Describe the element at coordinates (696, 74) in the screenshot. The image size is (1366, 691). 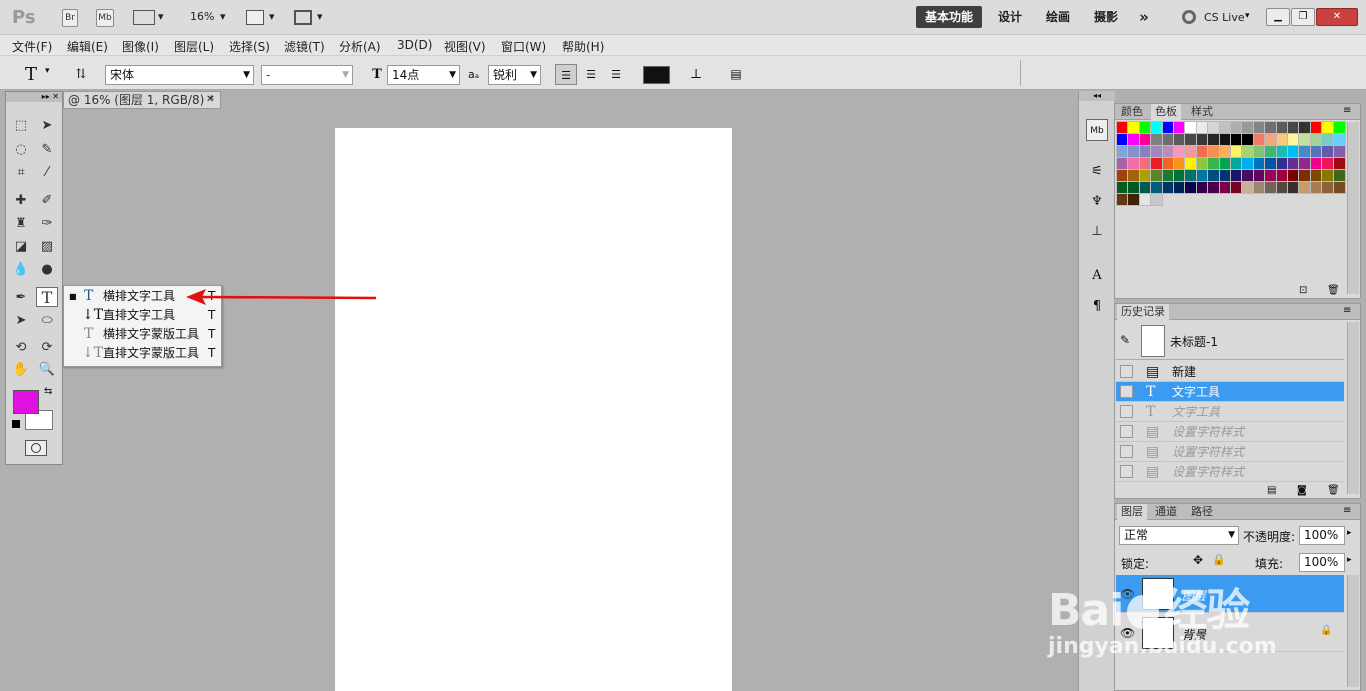
I see `warp-text-icon: ⊥` at that location.